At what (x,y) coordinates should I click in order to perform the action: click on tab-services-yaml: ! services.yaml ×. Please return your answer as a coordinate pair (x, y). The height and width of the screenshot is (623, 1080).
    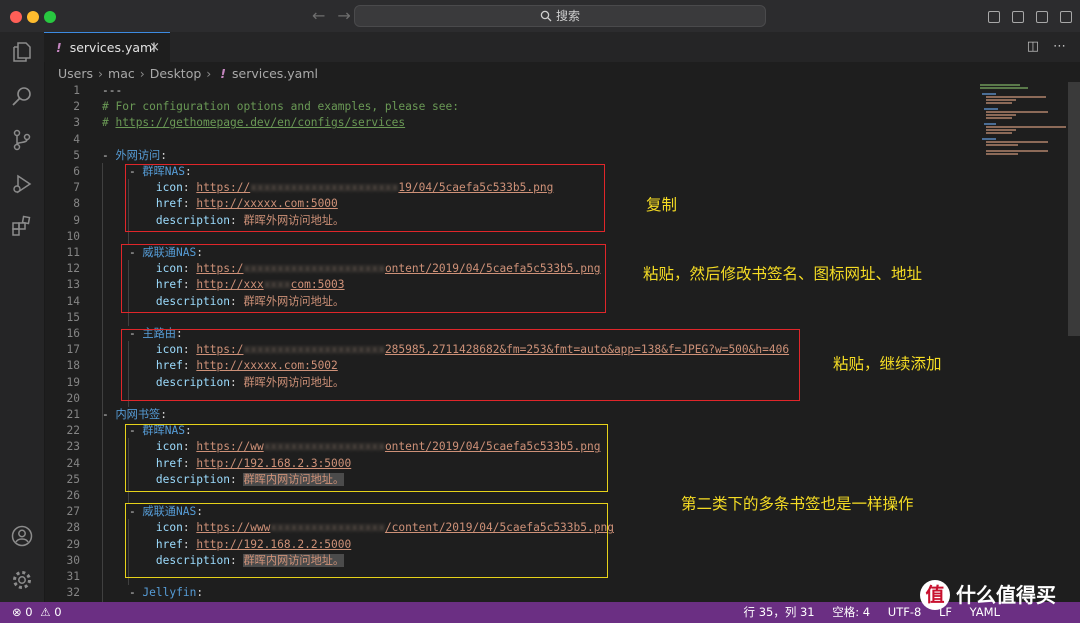
    Looking at the image, I should click on (107, 47).